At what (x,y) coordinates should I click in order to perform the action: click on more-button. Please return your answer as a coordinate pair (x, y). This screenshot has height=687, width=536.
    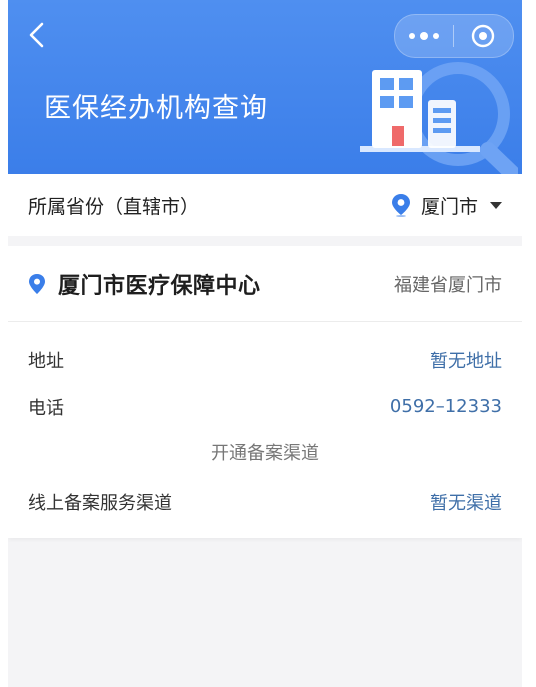
    Looking at the image, I should click on (424, 36).